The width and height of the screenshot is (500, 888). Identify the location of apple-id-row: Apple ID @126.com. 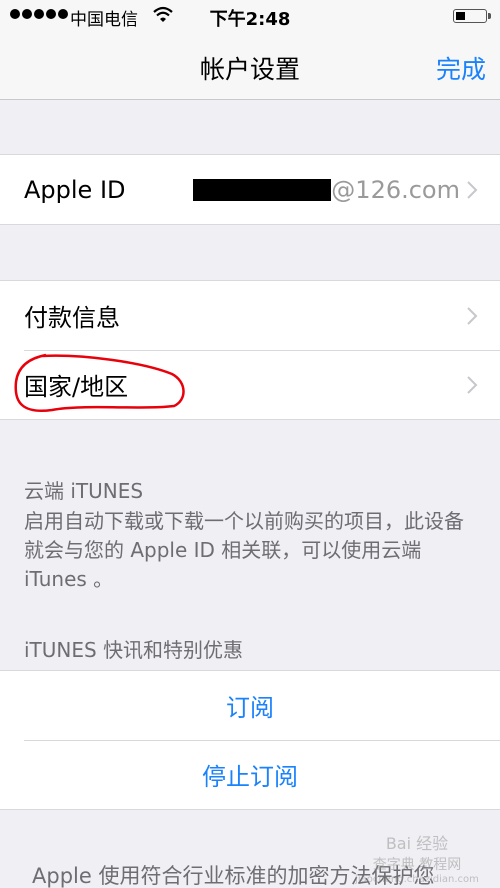
(250, 189).